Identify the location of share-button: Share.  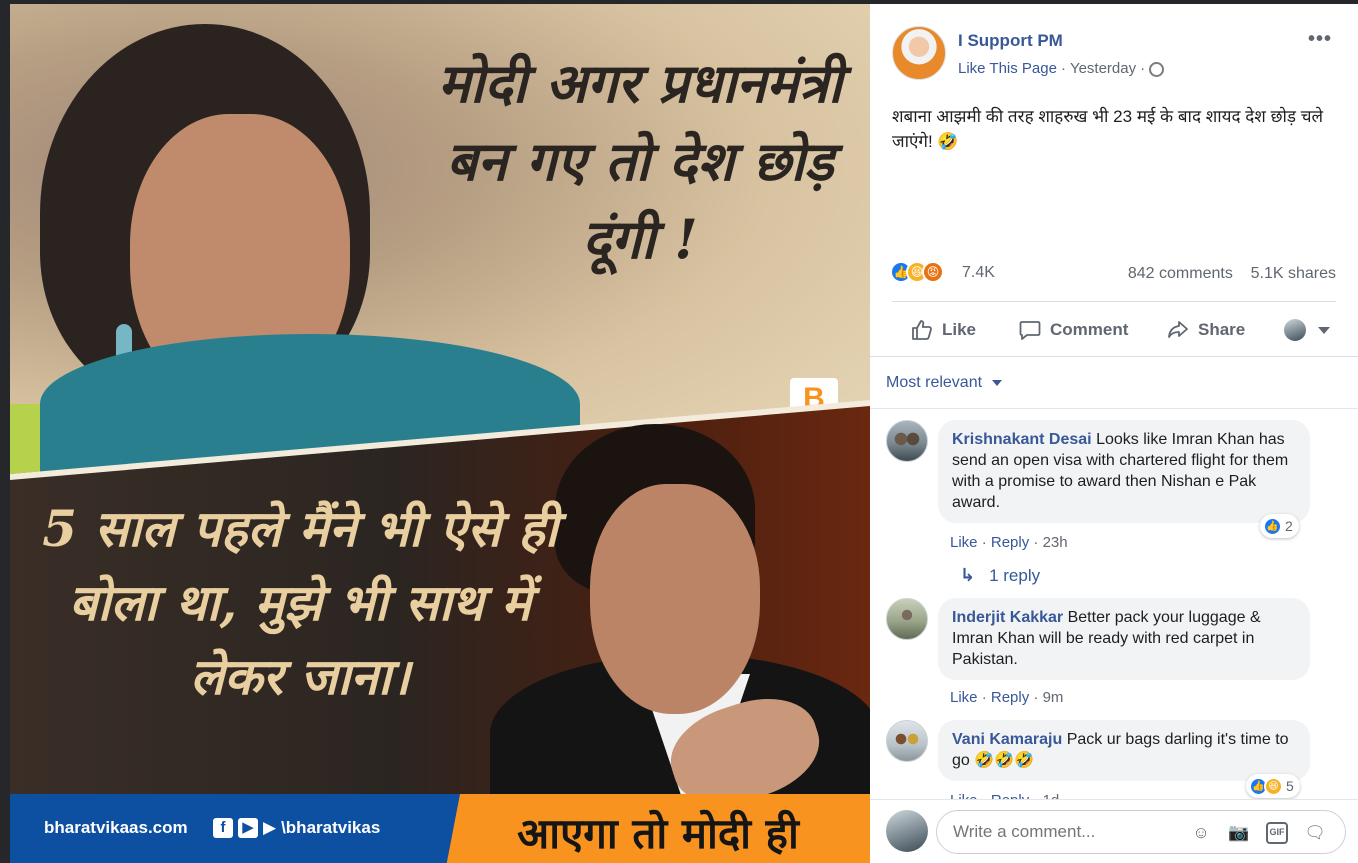
(1205, 330).